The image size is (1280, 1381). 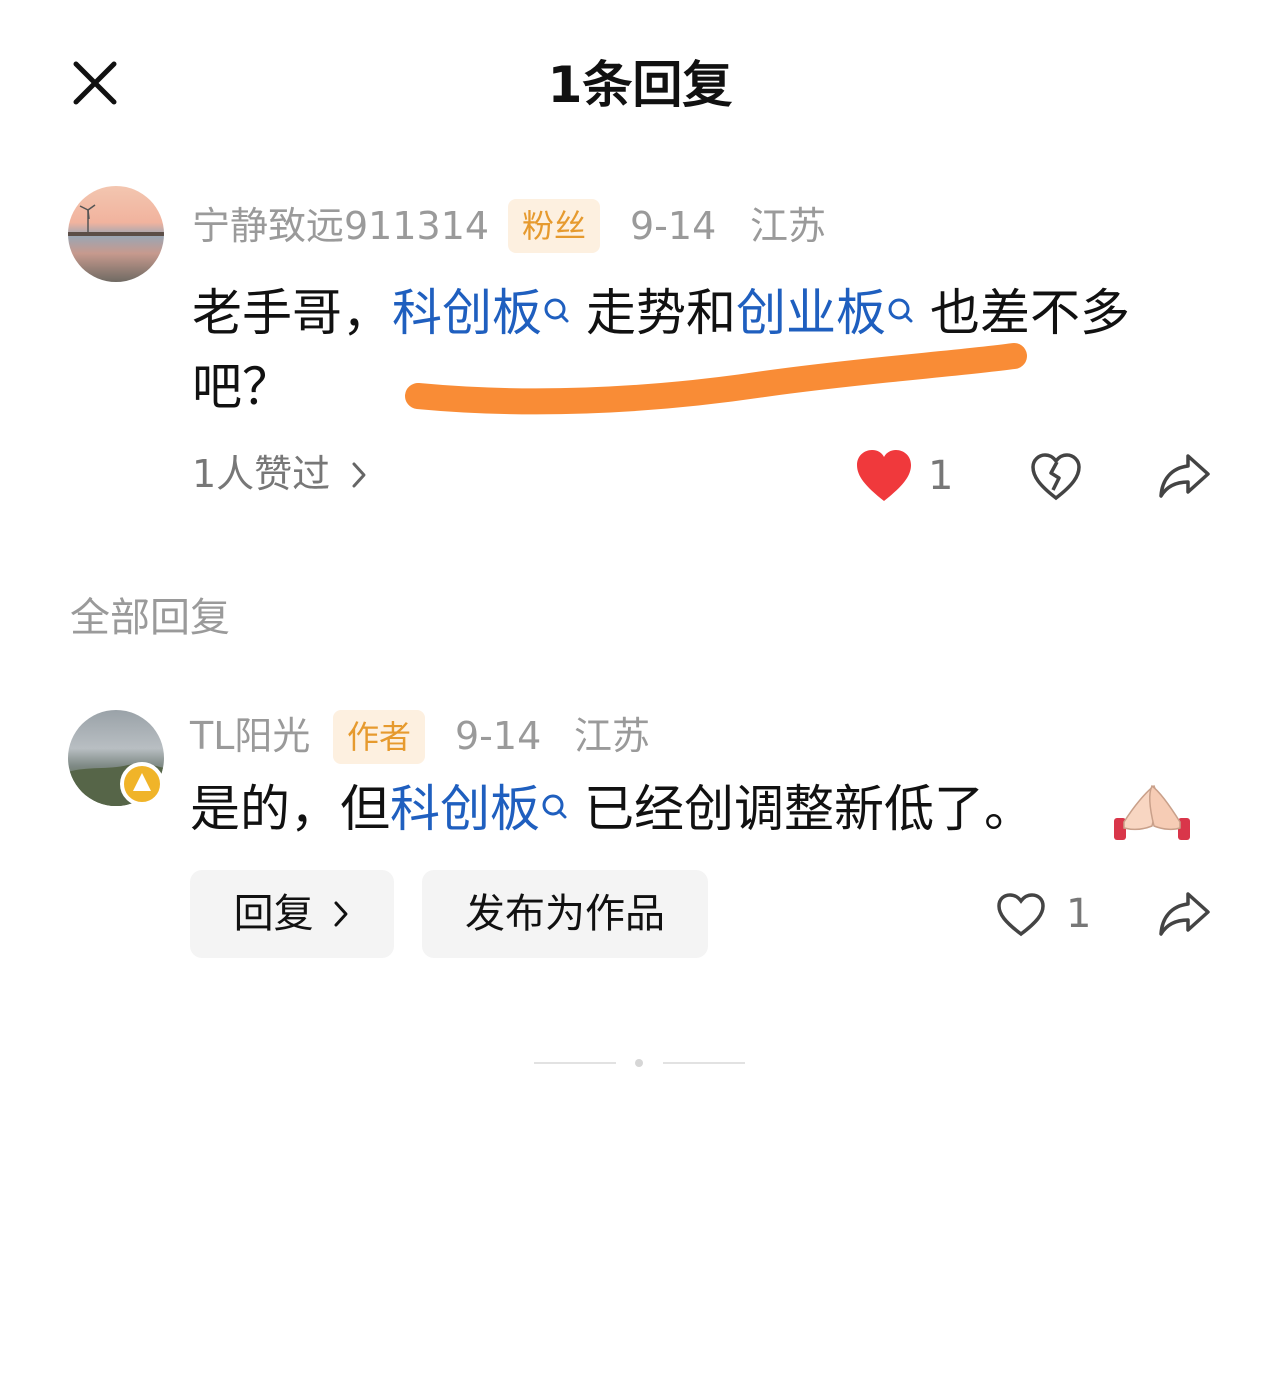 I want to click on likes-summary-link: 1人赞过, so click(x=280, y=475).